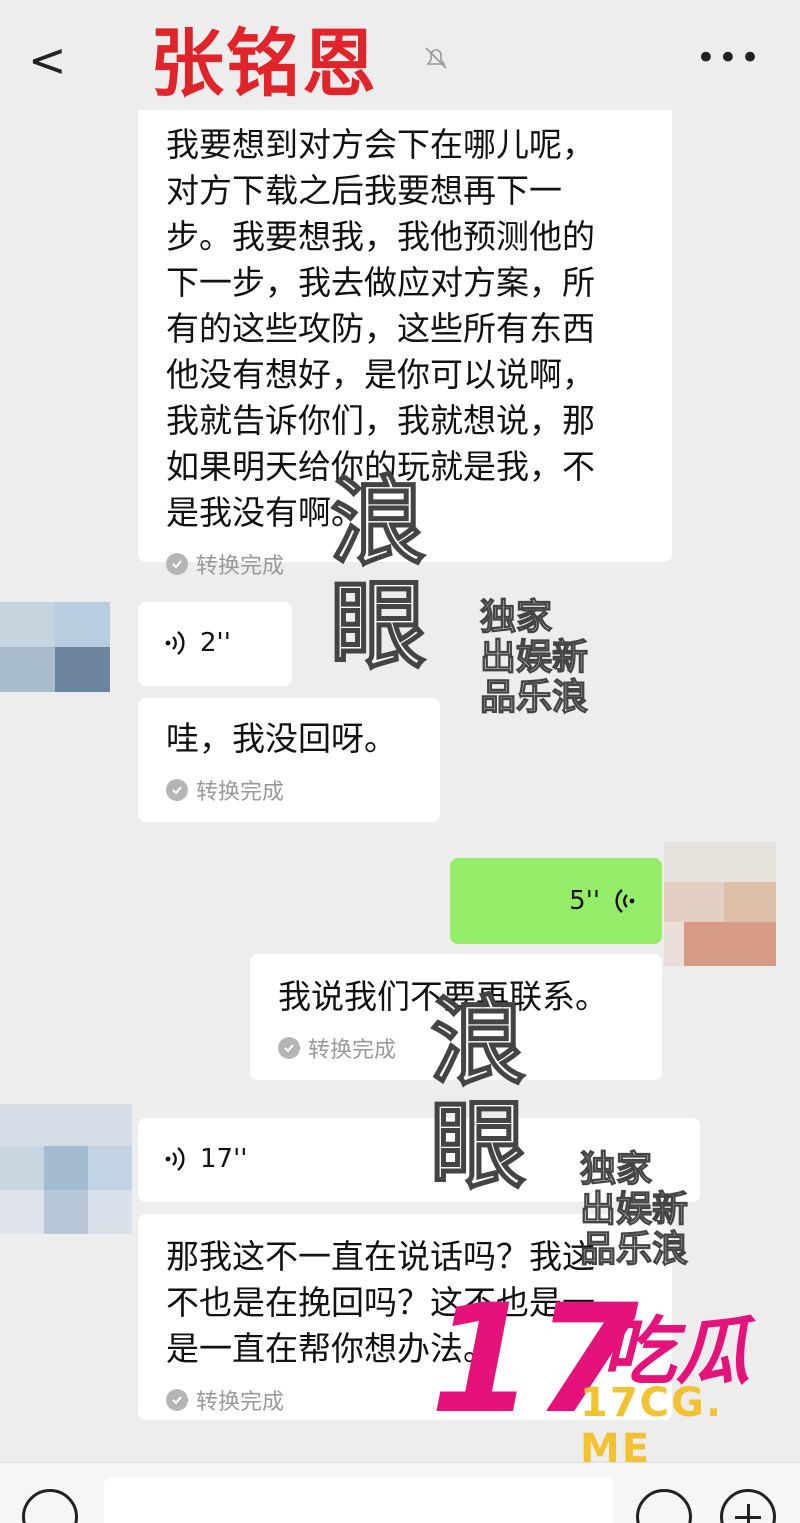  I want to click on plus-icon, so click(748, 1506).